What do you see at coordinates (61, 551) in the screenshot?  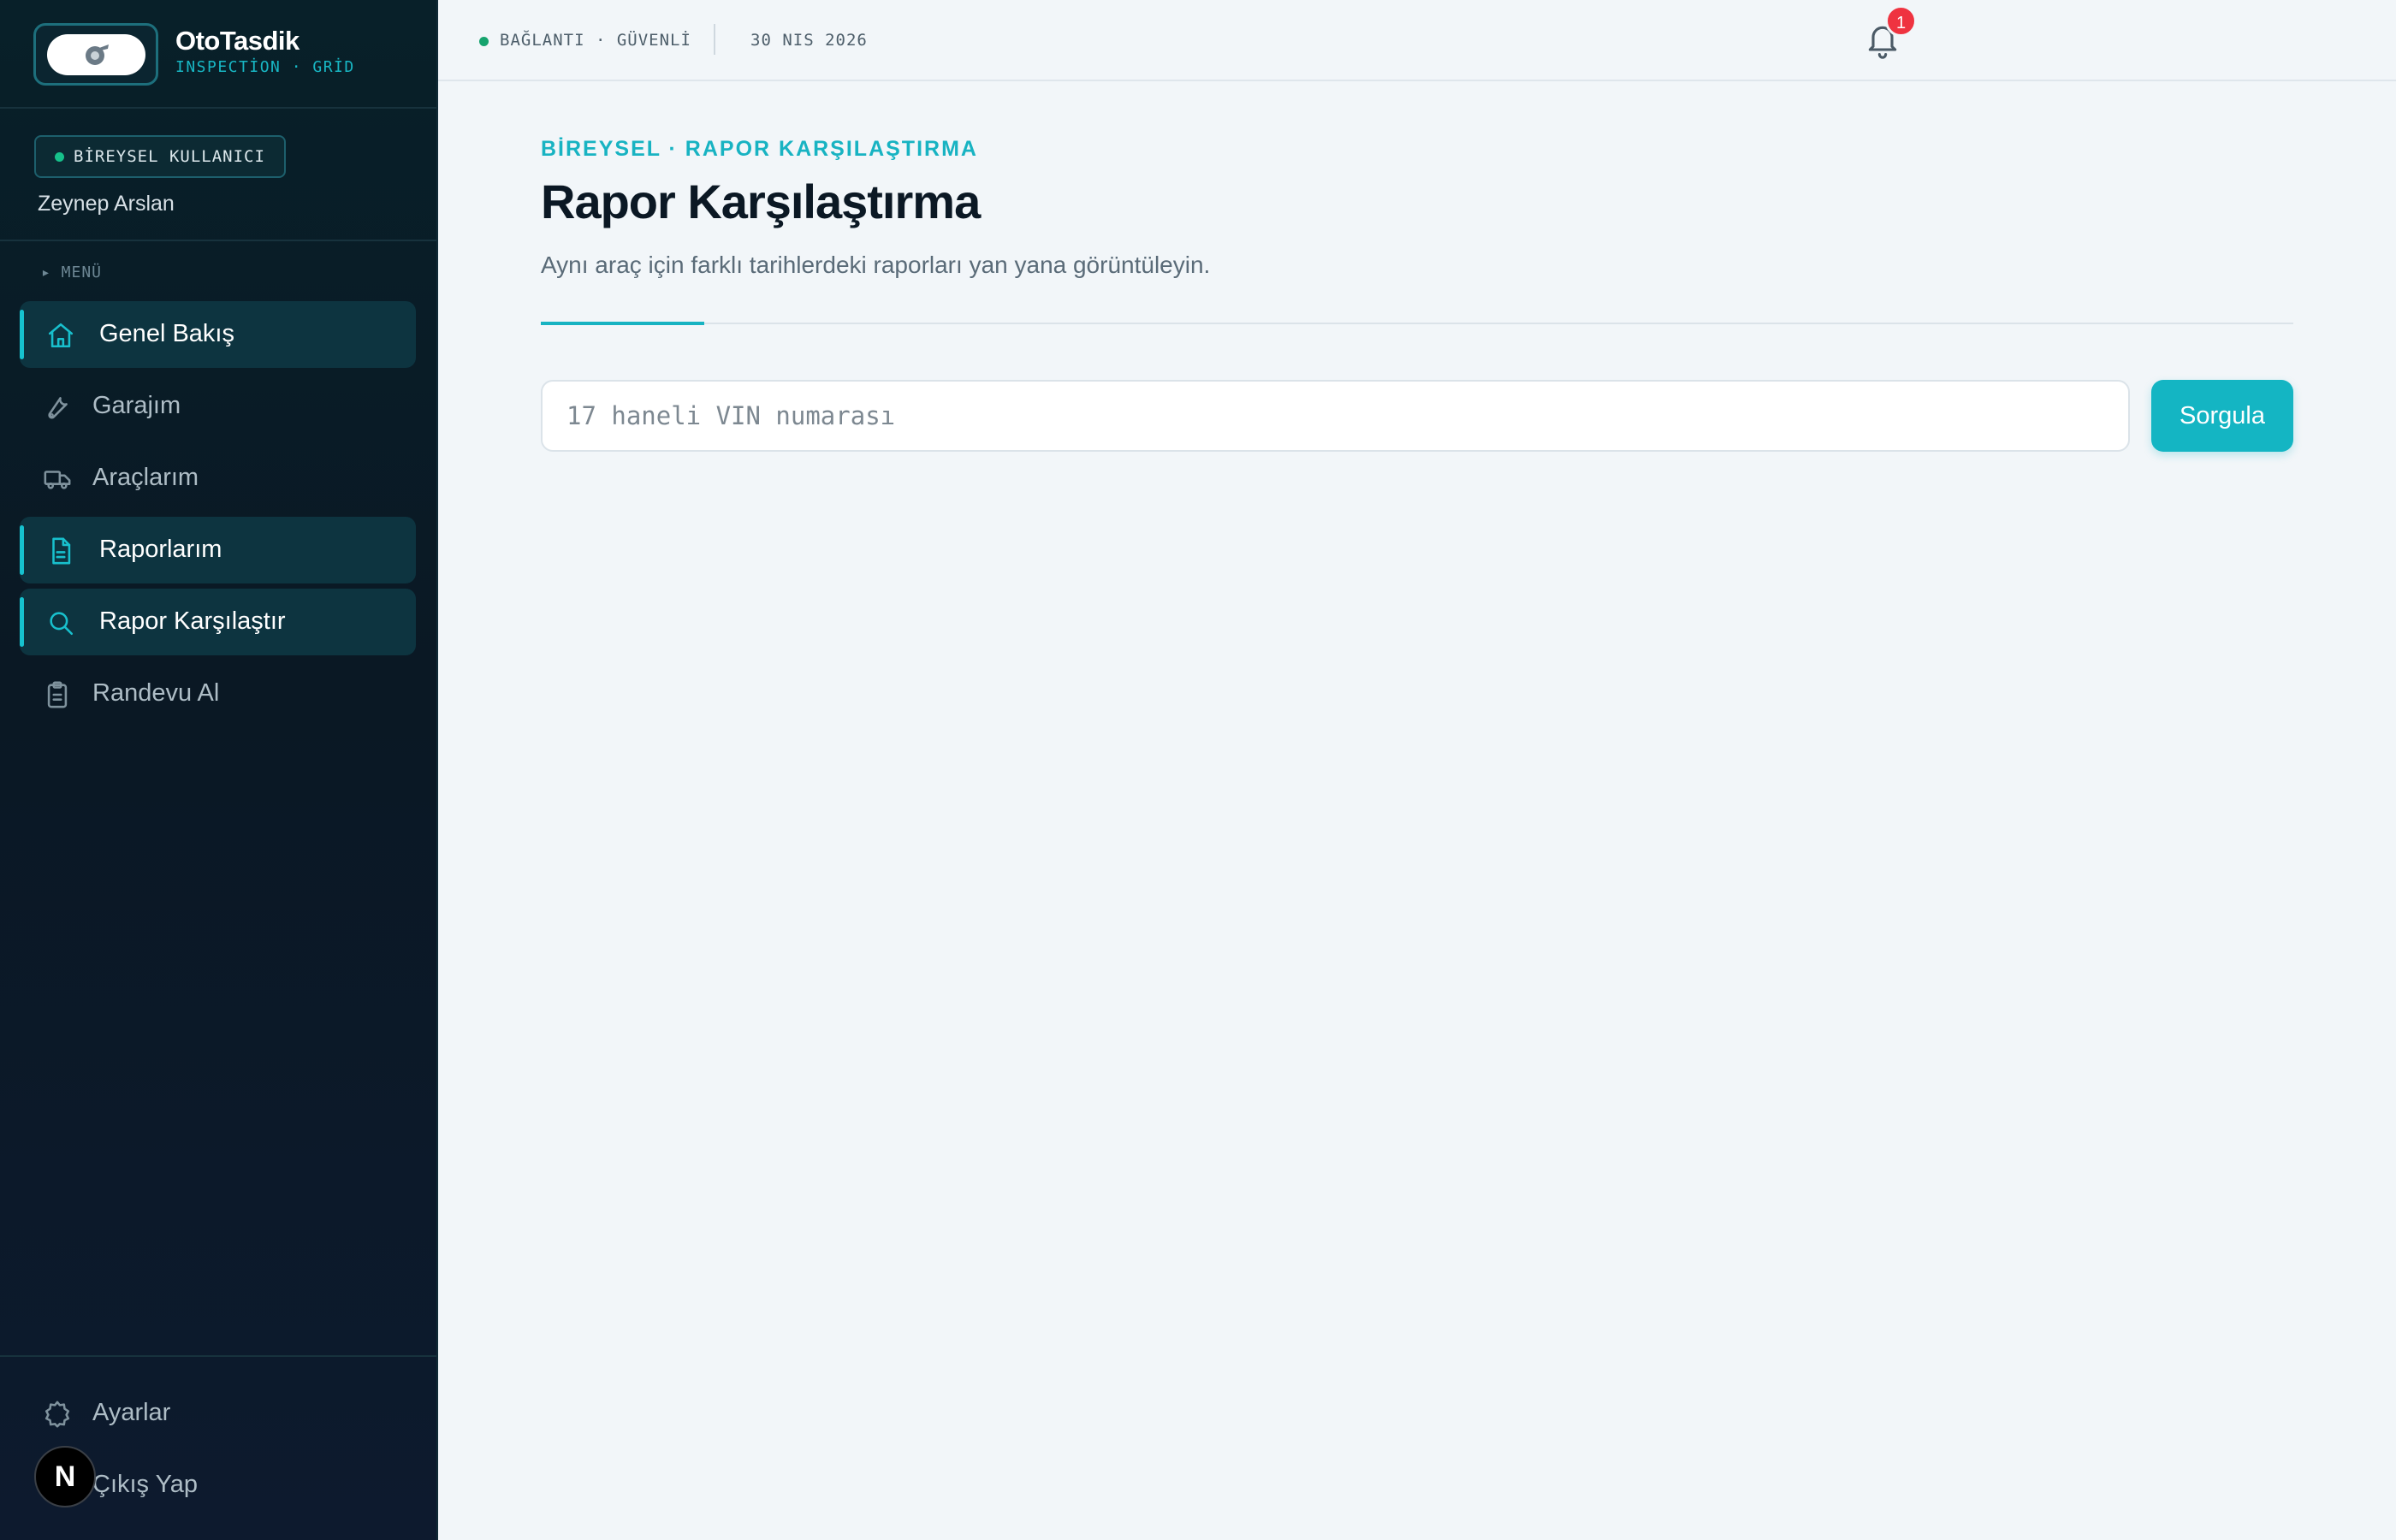 I see `document-icon` at bounding box center [61, 551].